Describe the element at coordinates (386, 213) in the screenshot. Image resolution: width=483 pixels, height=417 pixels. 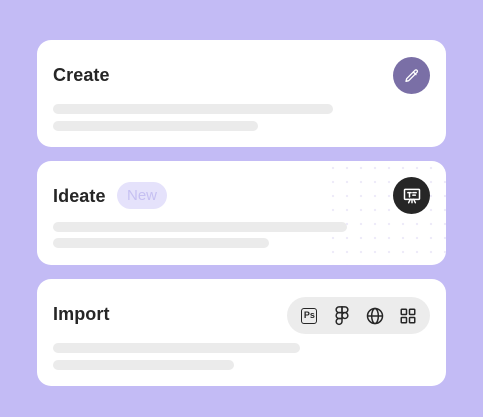
I see `dot-pattern` at that location.